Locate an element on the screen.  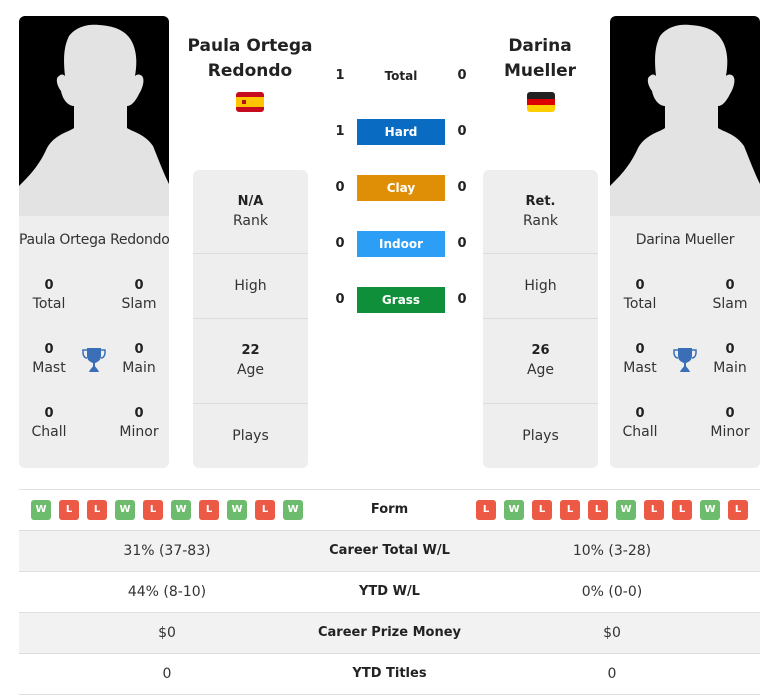
titles-slam-label: Slam is located at coordinates (139, 304).